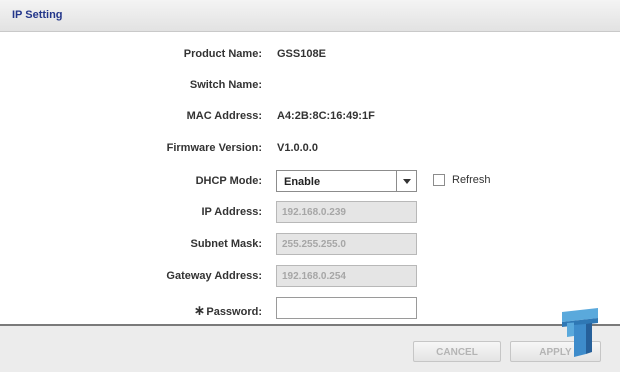 The height and width of the screenshot is (372, 620). What do you see at coordinates (310, 85) in the screenshot?
I see `switch-name-row: Switch Name:` at bounding box center [310, 85].